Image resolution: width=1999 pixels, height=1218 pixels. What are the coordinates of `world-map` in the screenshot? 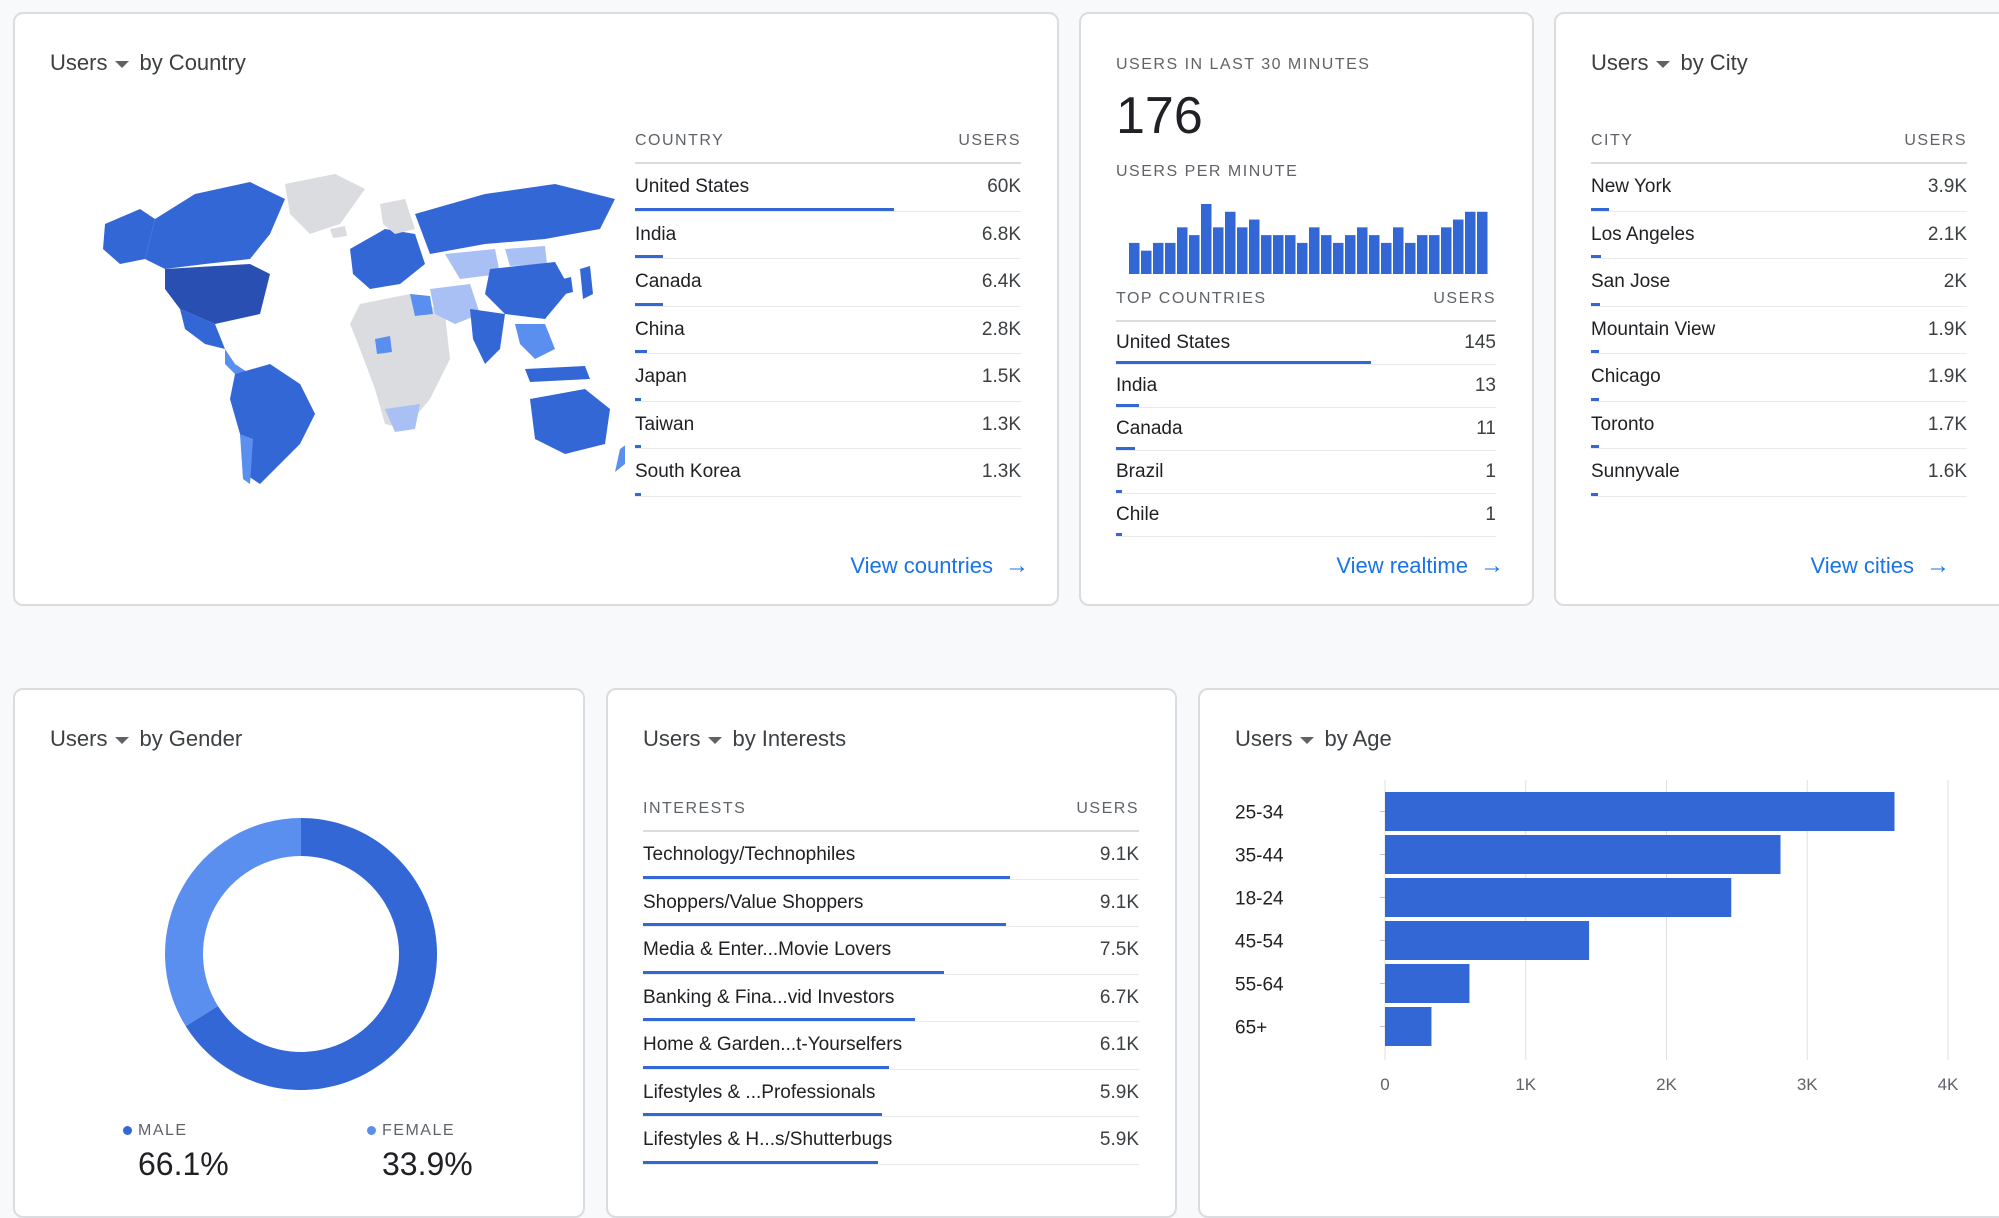 It's located at (355, 334).